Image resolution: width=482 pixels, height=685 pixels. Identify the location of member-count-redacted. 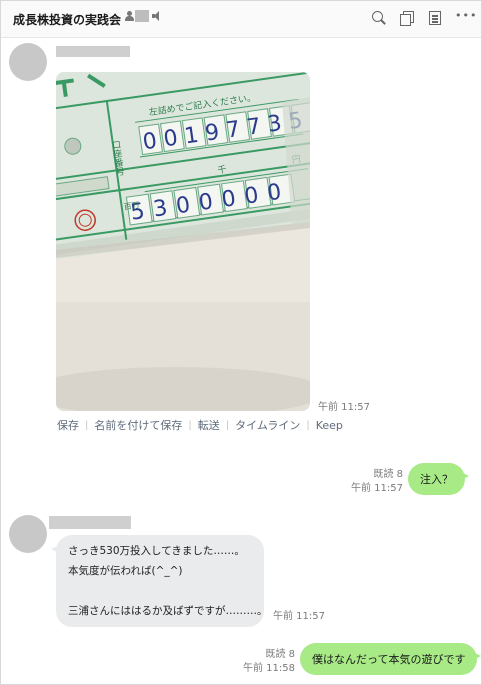
(142, 16).